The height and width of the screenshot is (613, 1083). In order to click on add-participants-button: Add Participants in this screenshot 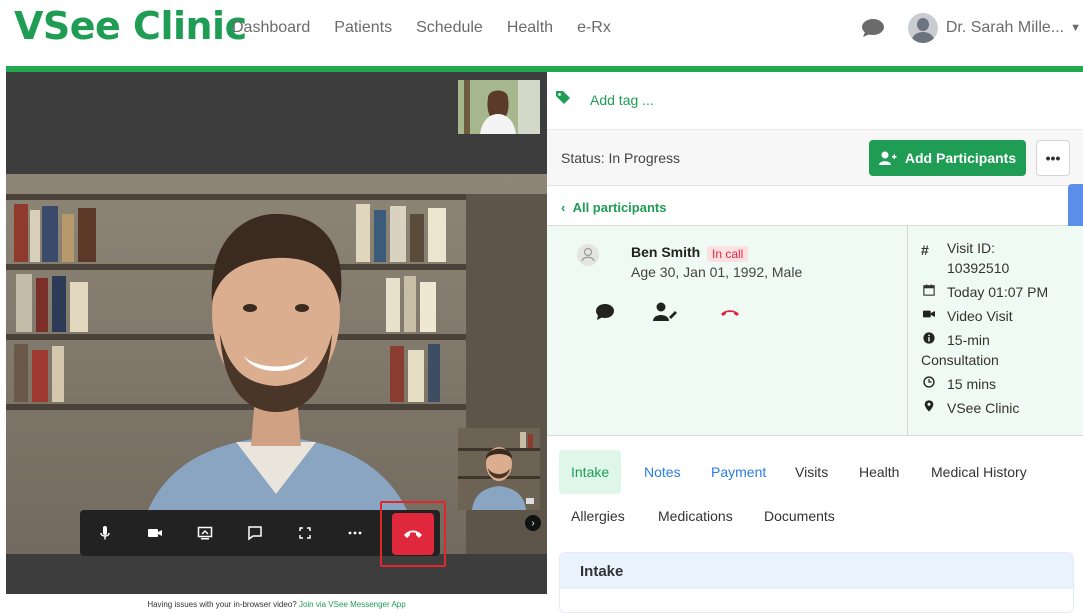, I will do `click(947, 158)`.